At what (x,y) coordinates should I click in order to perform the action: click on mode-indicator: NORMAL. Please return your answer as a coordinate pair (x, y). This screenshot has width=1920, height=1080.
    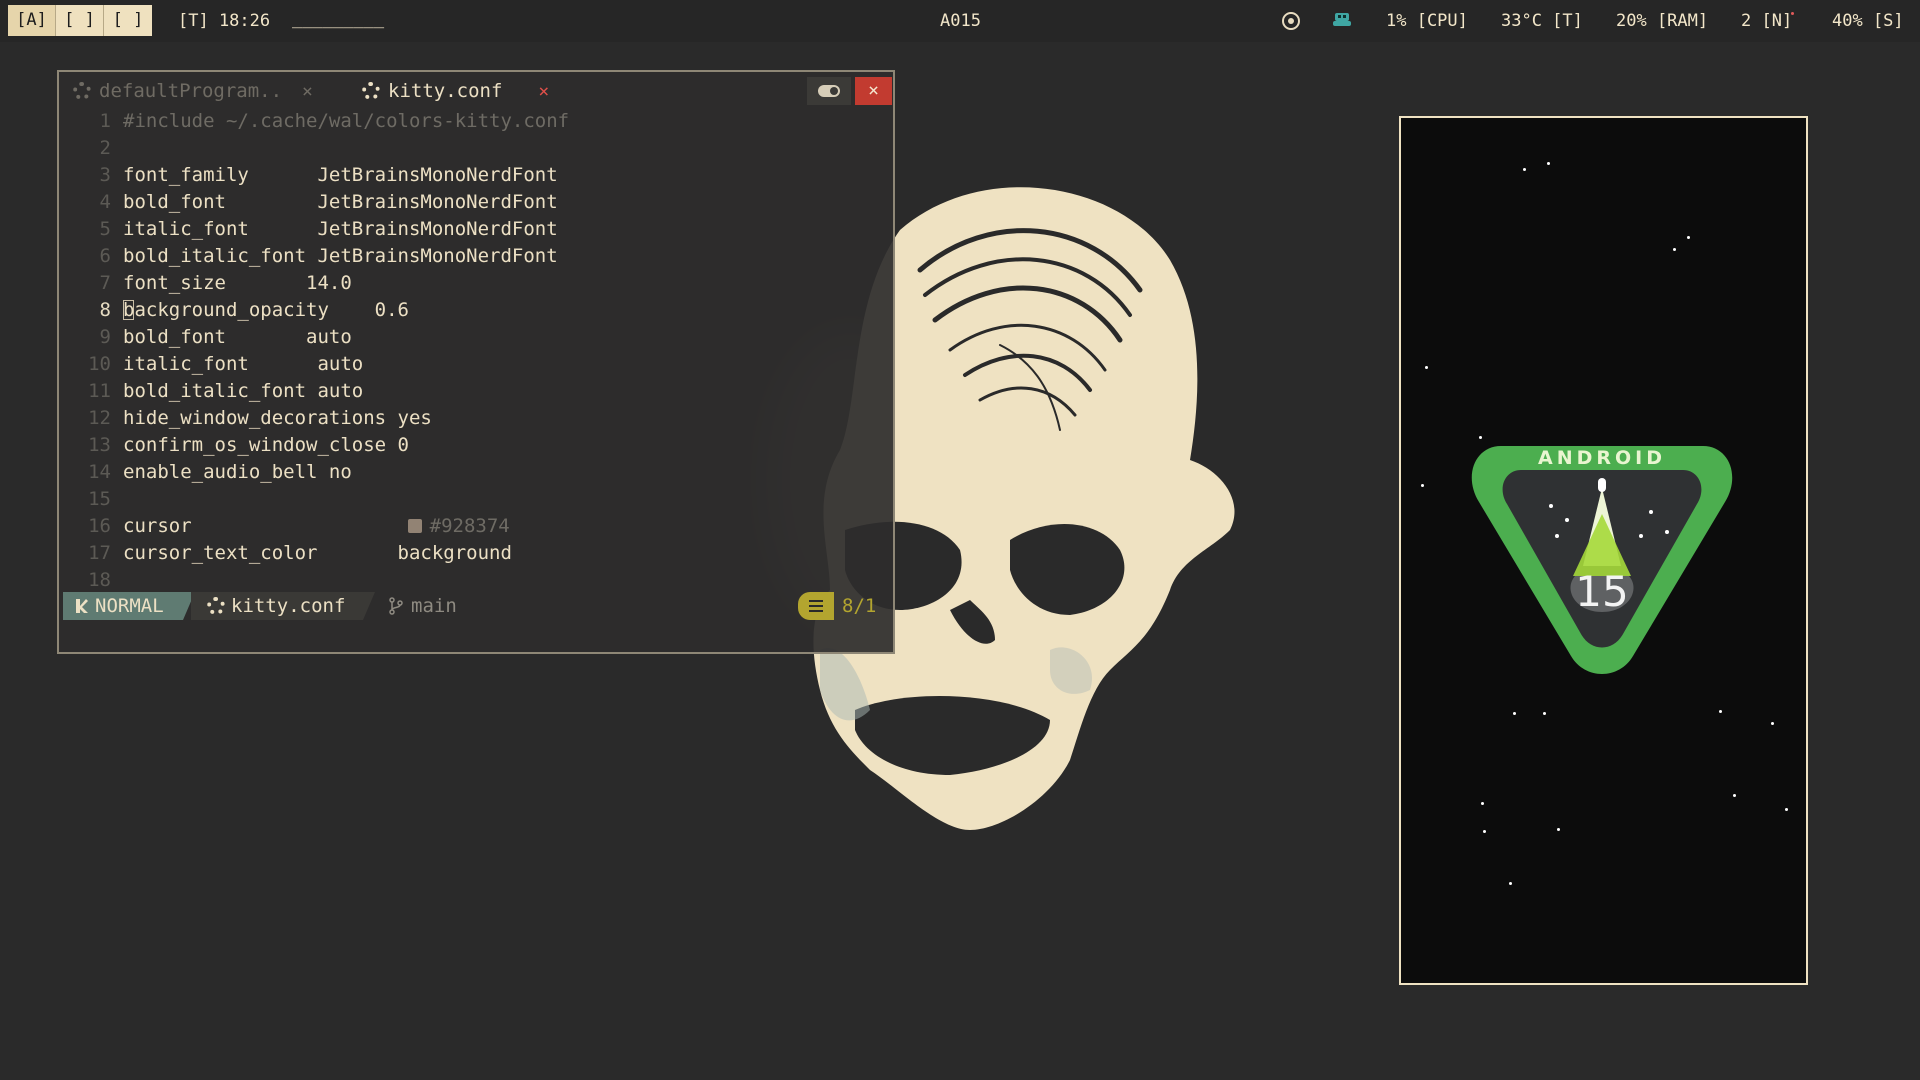
    Looking at the image, I should click on (129, 606).